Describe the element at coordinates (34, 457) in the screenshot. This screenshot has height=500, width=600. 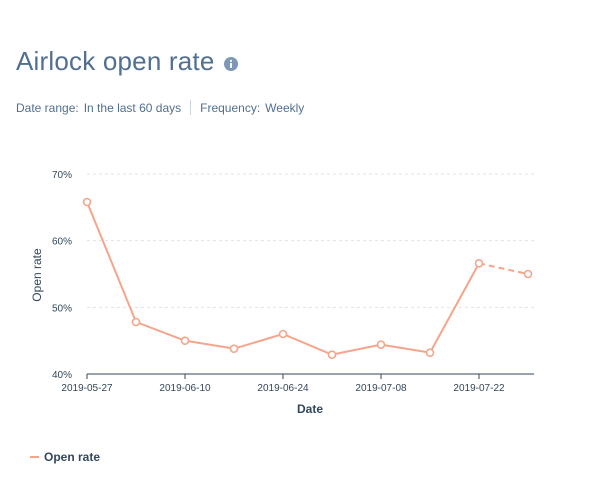
I see `legend-swatch` at that location.